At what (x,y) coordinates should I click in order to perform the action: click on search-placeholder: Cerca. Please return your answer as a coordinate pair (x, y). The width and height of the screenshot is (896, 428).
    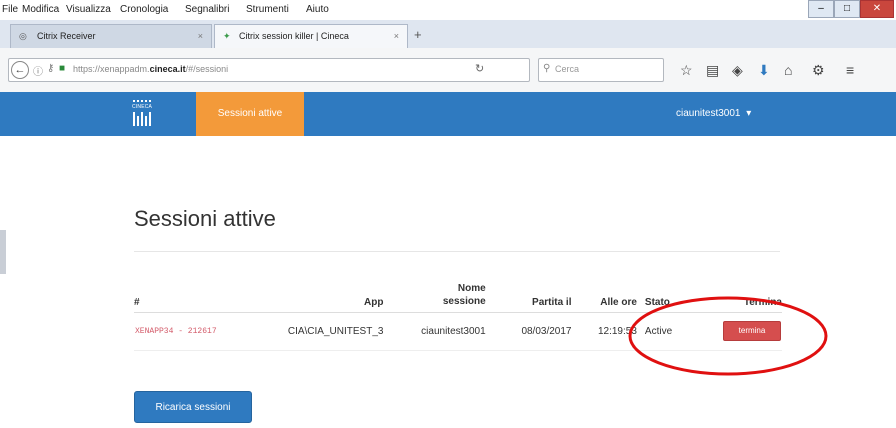
    Looking at the image, I should click on (567, 69).